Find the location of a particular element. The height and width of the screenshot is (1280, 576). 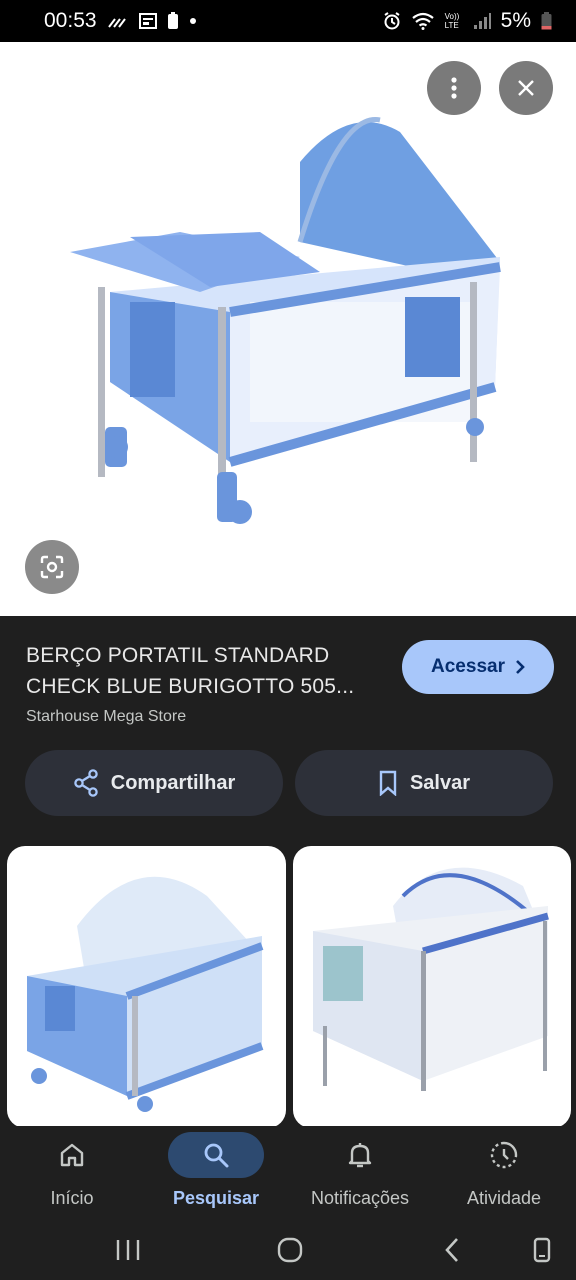

recent-apps-button is located at coordinates (128, 1250).